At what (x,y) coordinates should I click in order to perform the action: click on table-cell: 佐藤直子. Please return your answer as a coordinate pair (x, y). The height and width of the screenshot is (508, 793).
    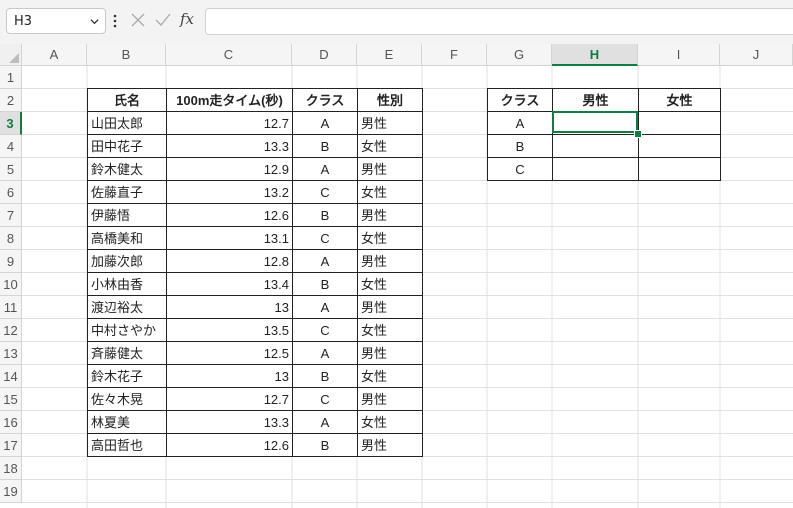
    Looking at the image, I should click on (127, 192).